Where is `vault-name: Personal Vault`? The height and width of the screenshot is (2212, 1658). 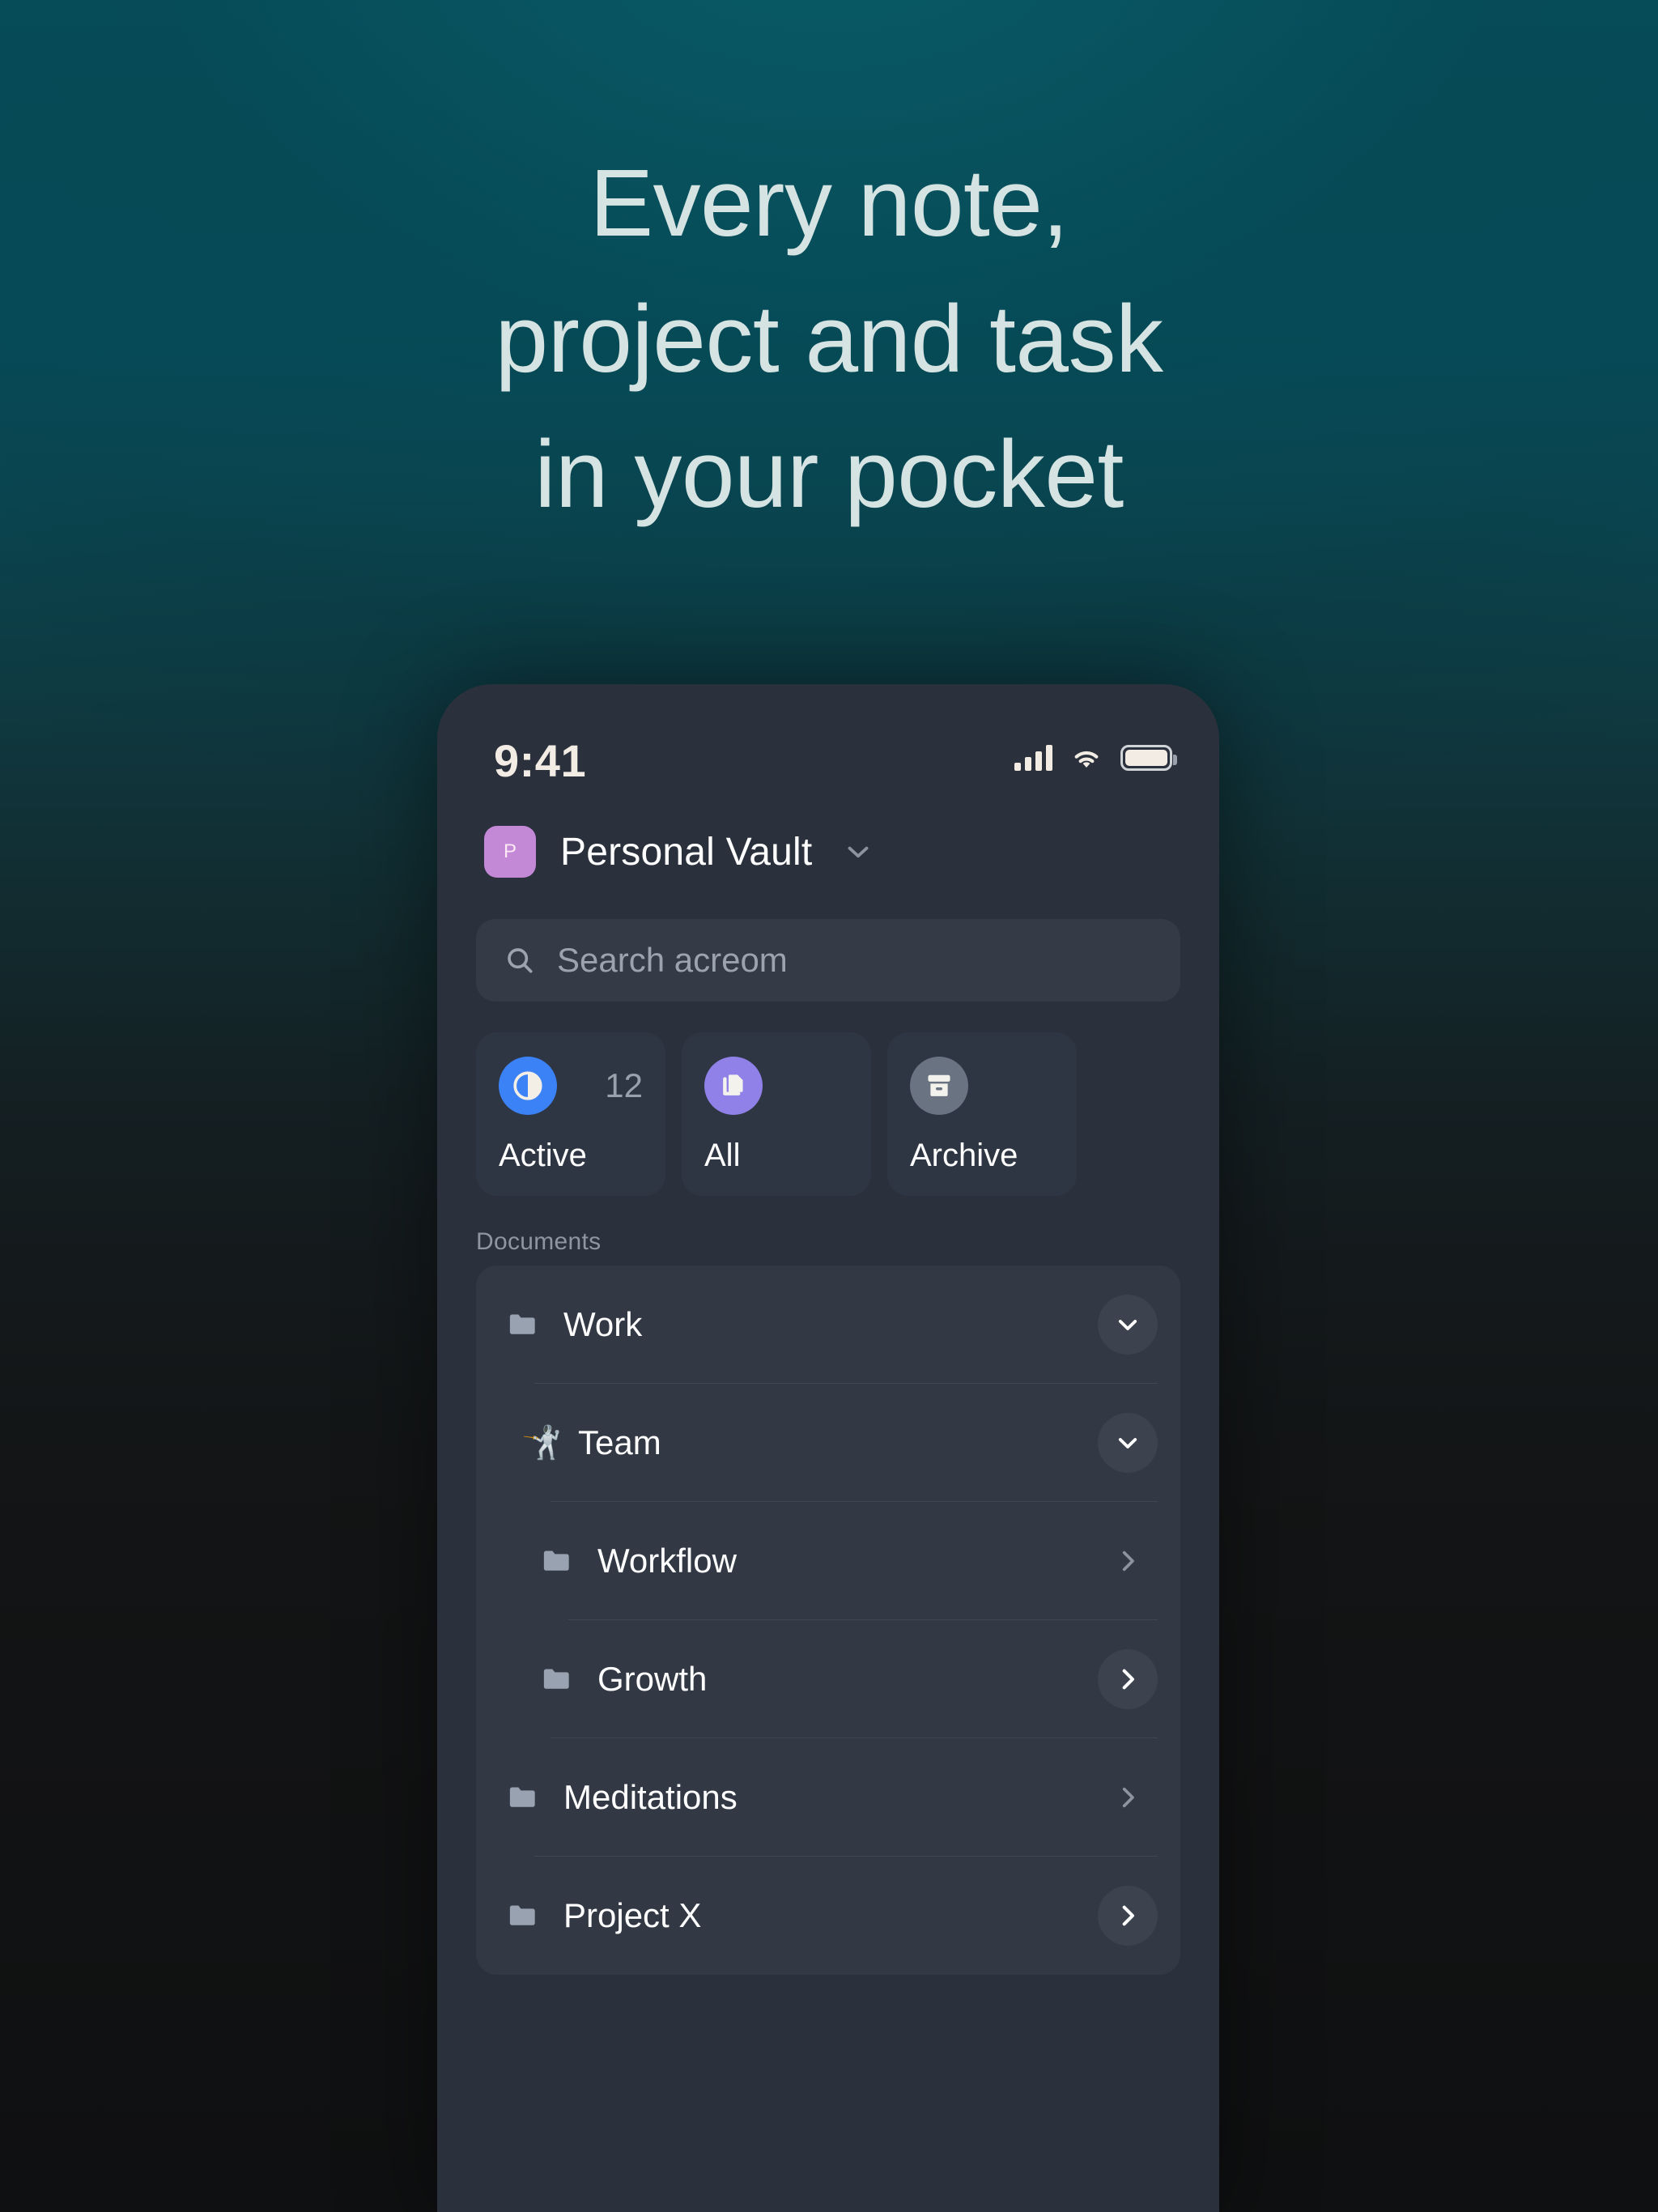 vault-name: Personal Vault is located at coordinates (686, 852).